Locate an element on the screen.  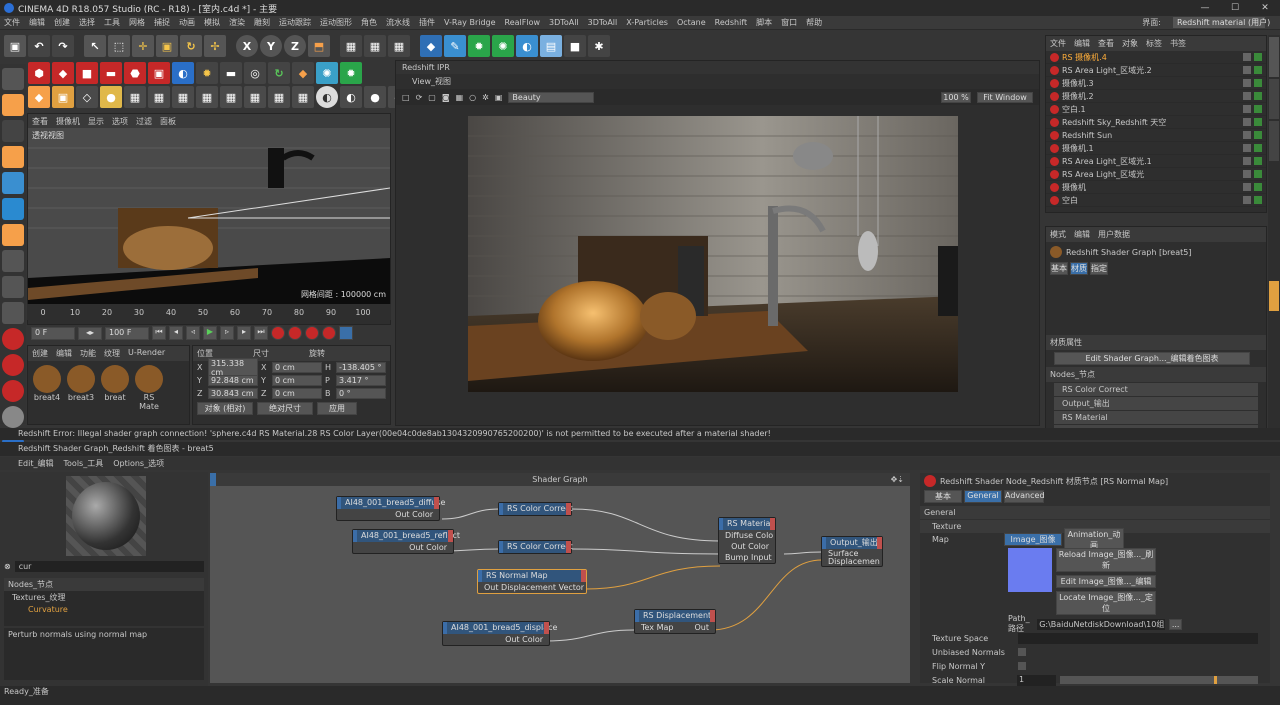
object-row: Redshift Sky_Redshift 天空 is located at coordinates (1156, 122).